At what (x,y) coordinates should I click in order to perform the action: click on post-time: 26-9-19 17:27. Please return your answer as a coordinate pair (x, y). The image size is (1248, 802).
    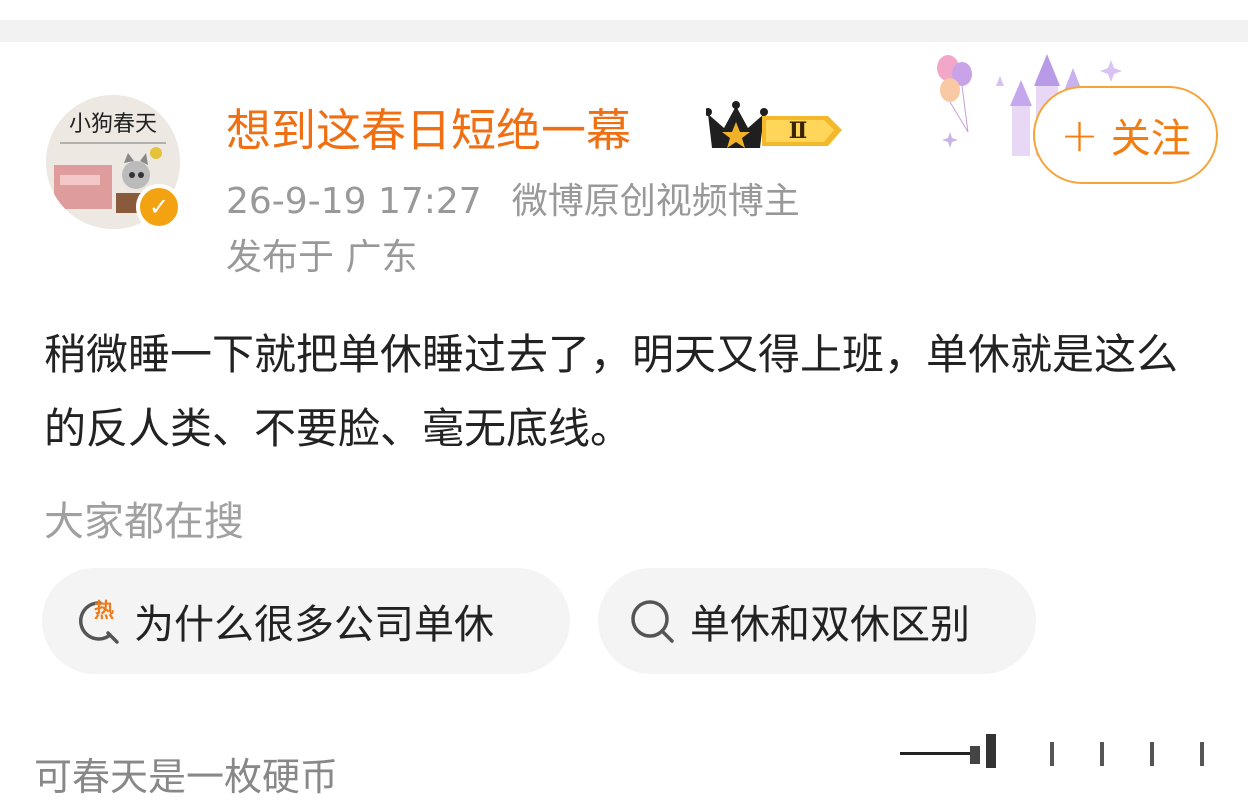
    Looking at the image, I should click on (354, 201).